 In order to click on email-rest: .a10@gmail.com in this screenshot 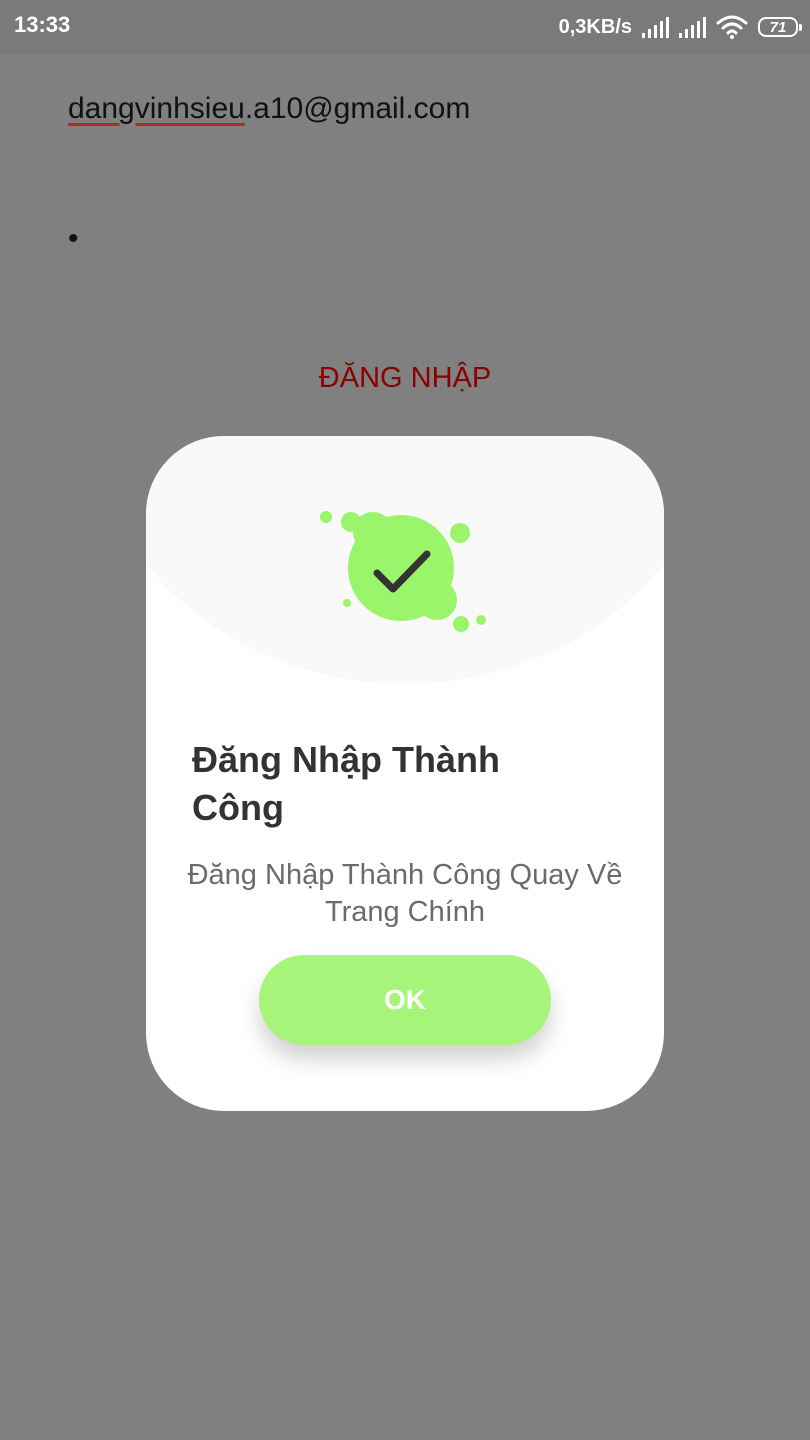, I will do `click(357, 108)`.